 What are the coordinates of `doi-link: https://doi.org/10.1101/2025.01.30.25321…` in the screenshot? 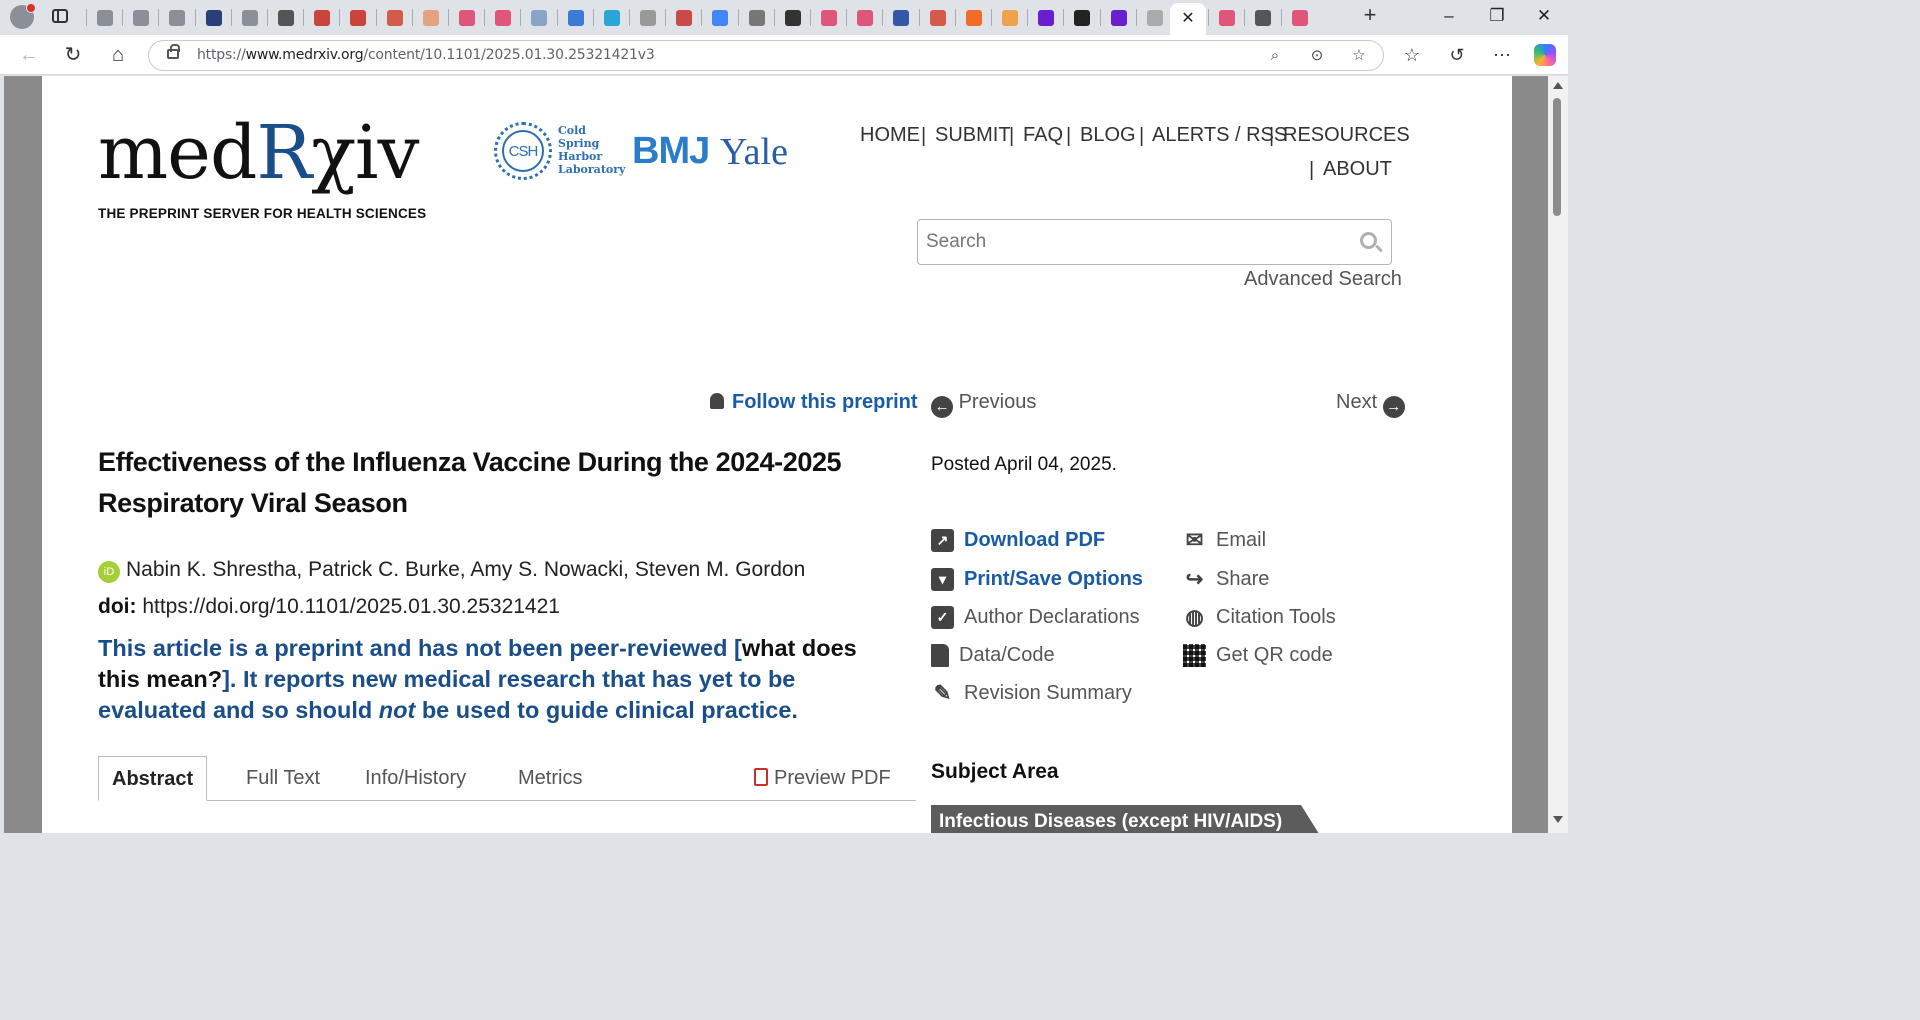 It's located at (351, 606).